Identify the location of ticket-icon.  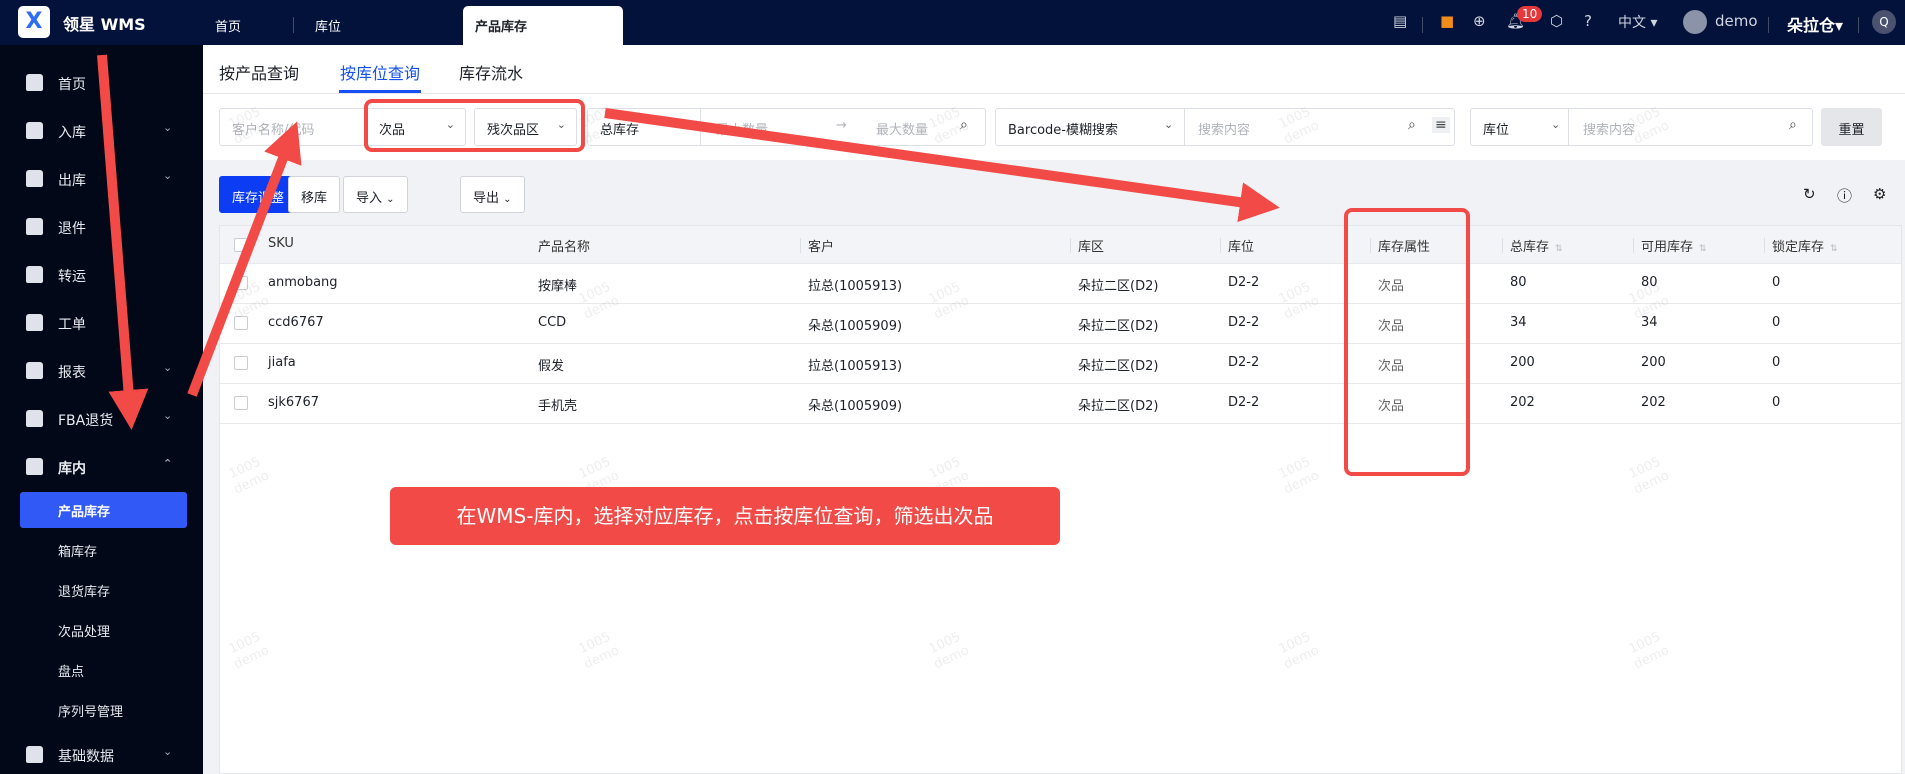
(34, 322).